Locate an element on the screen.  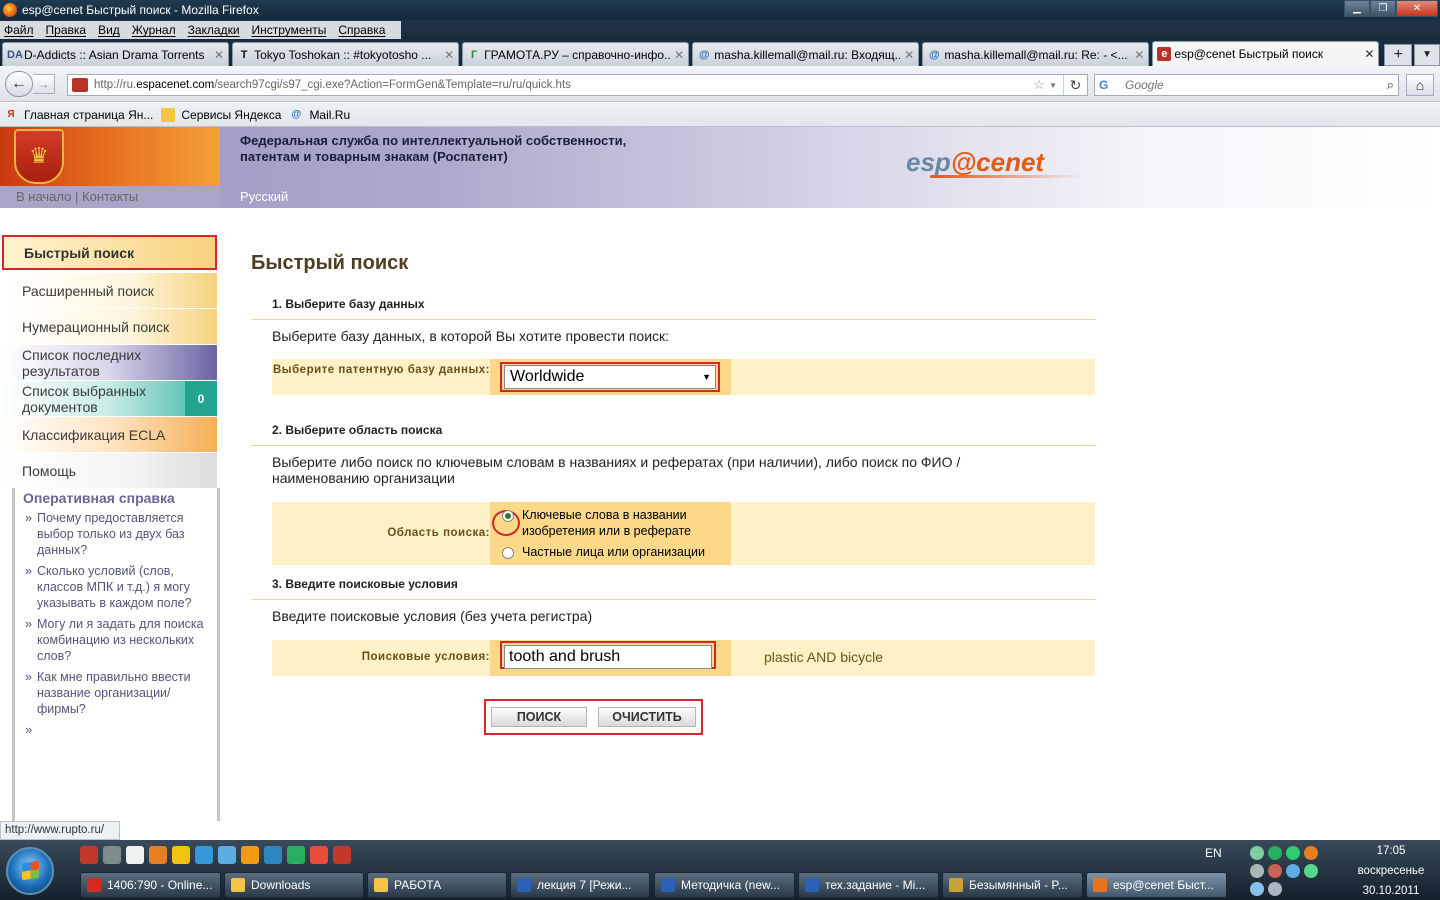
reload-icon: ↻ is located at coordinates (1075, 85).